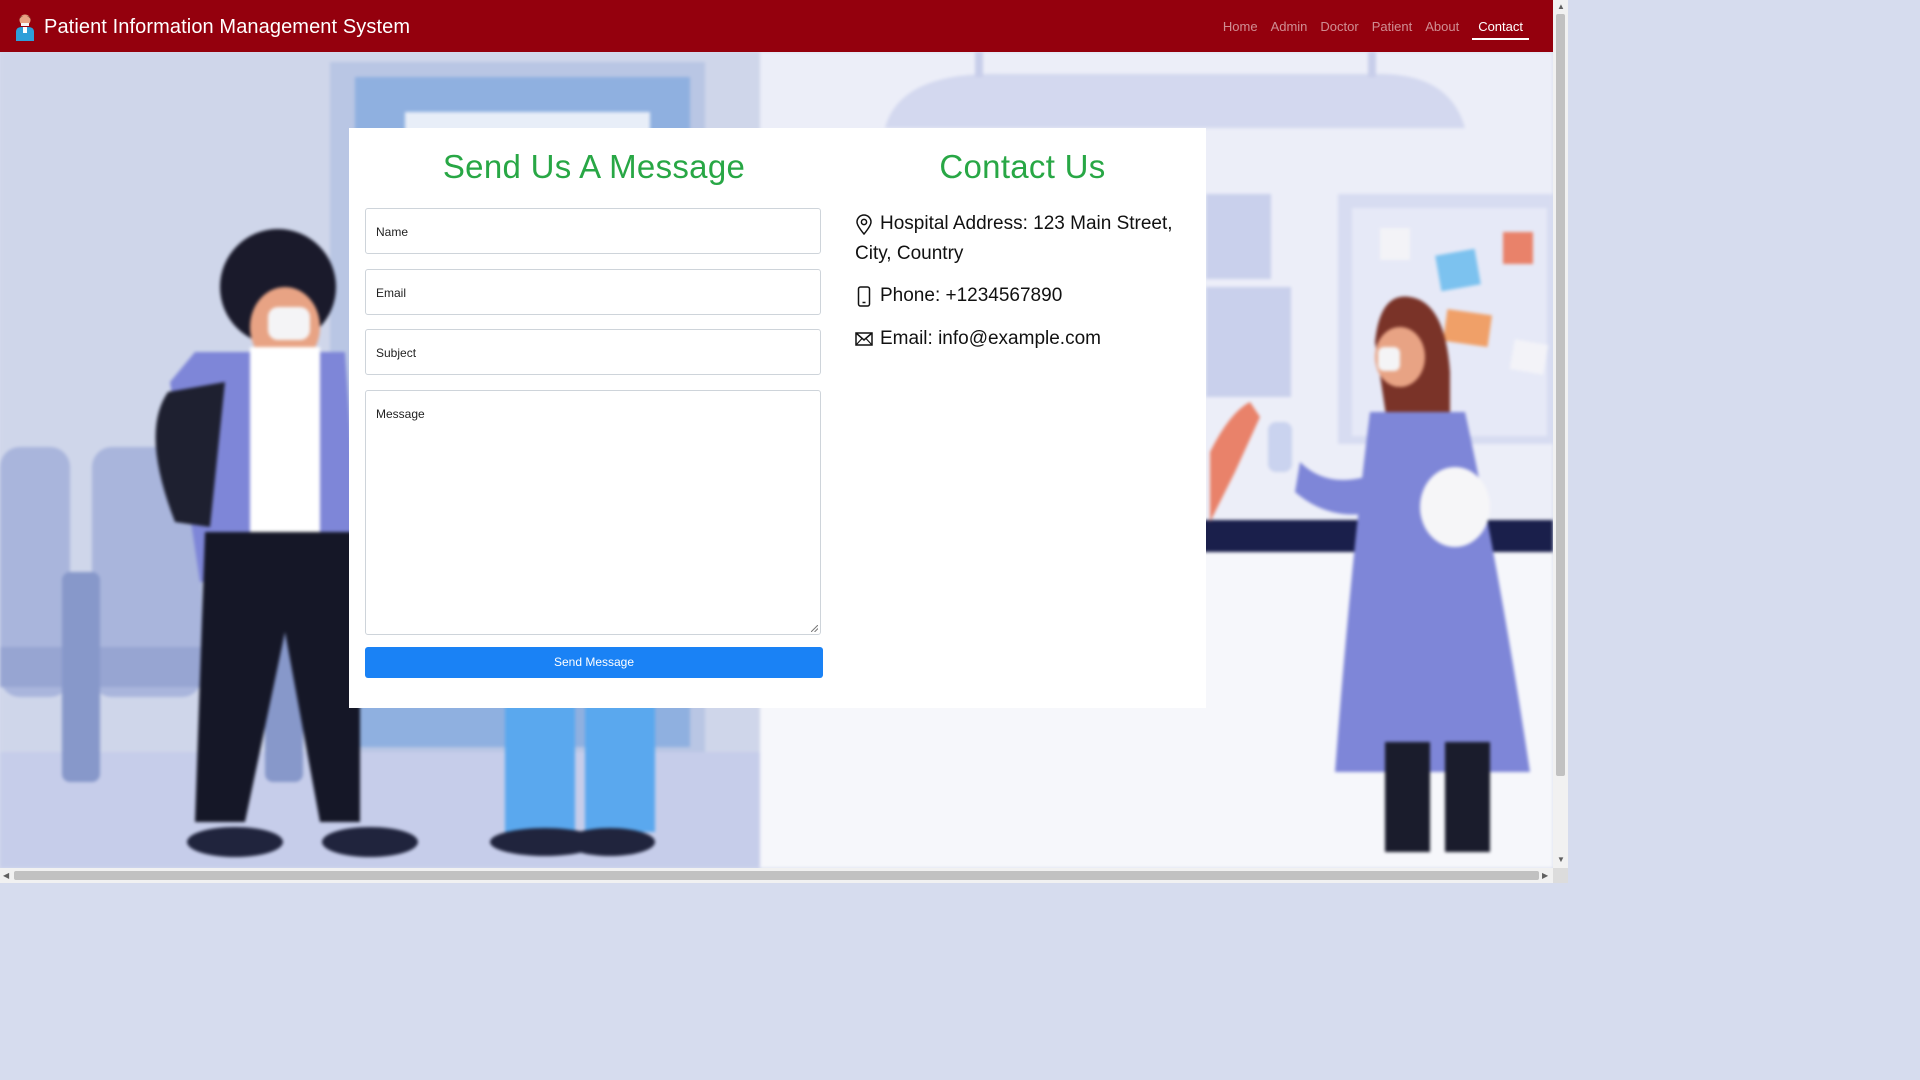  What do you see at coordinates (864, 339) in the screenshot?
I see `envelope-icon` at bounding box center [864, 339].